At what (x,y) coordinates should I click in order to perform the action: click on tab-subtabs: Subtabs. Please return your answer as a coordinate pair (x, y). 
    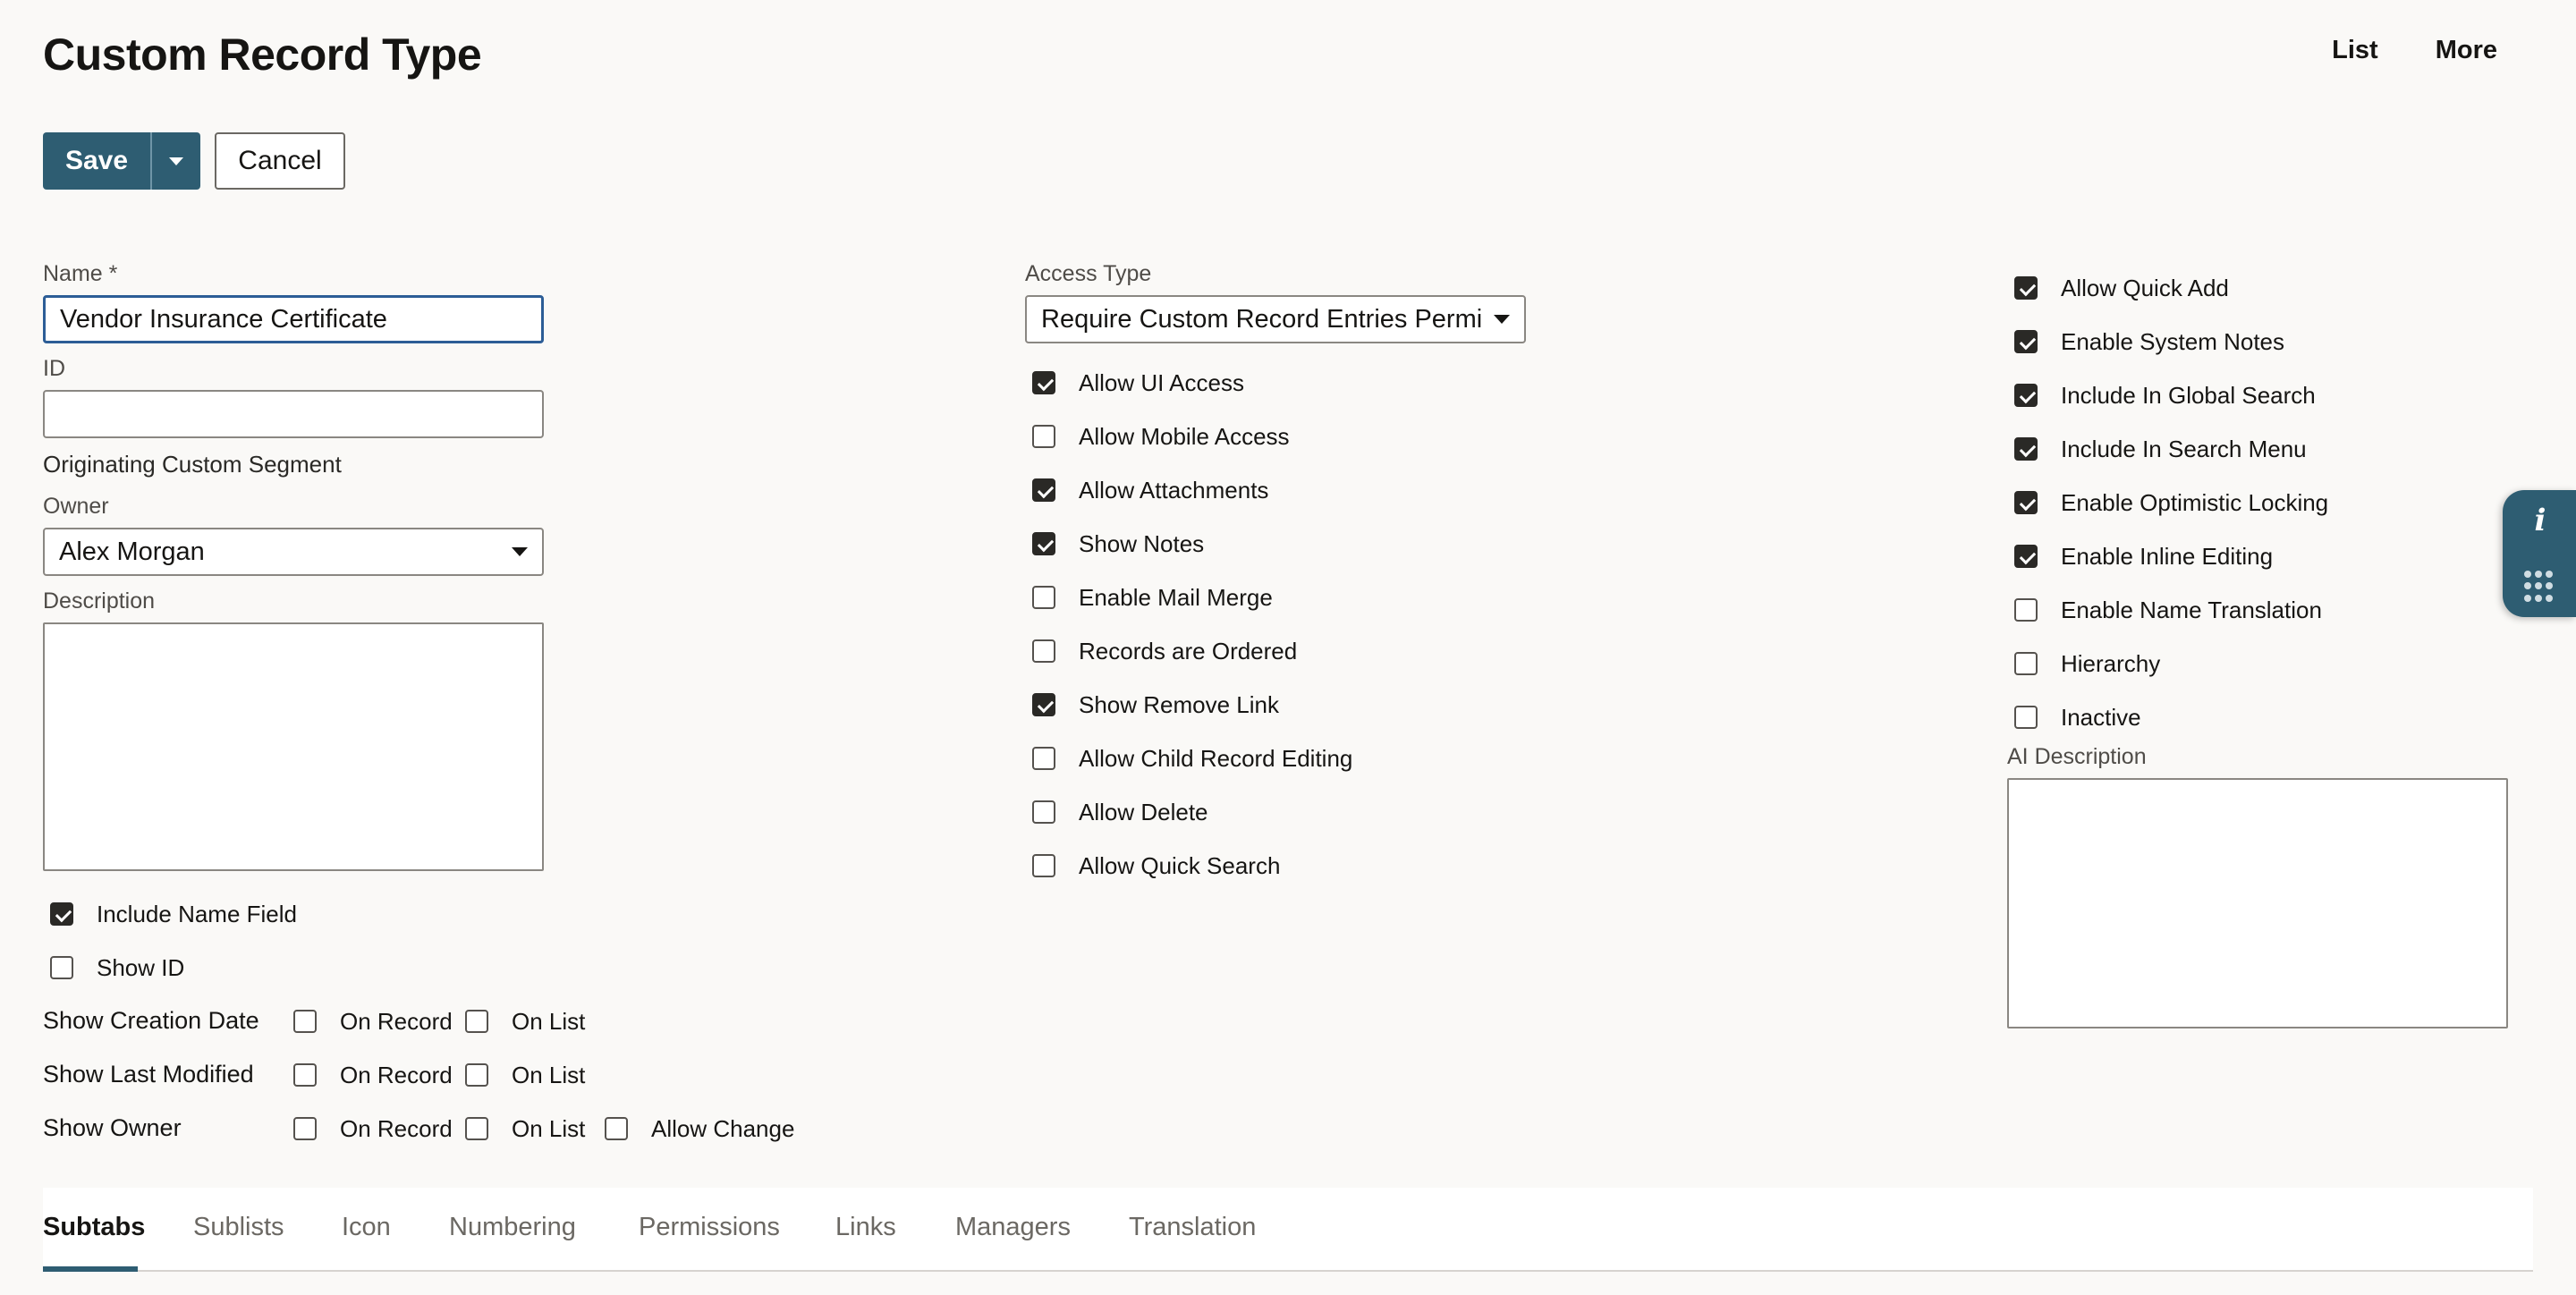
    Looking at the image, I should click on (94, 1227).